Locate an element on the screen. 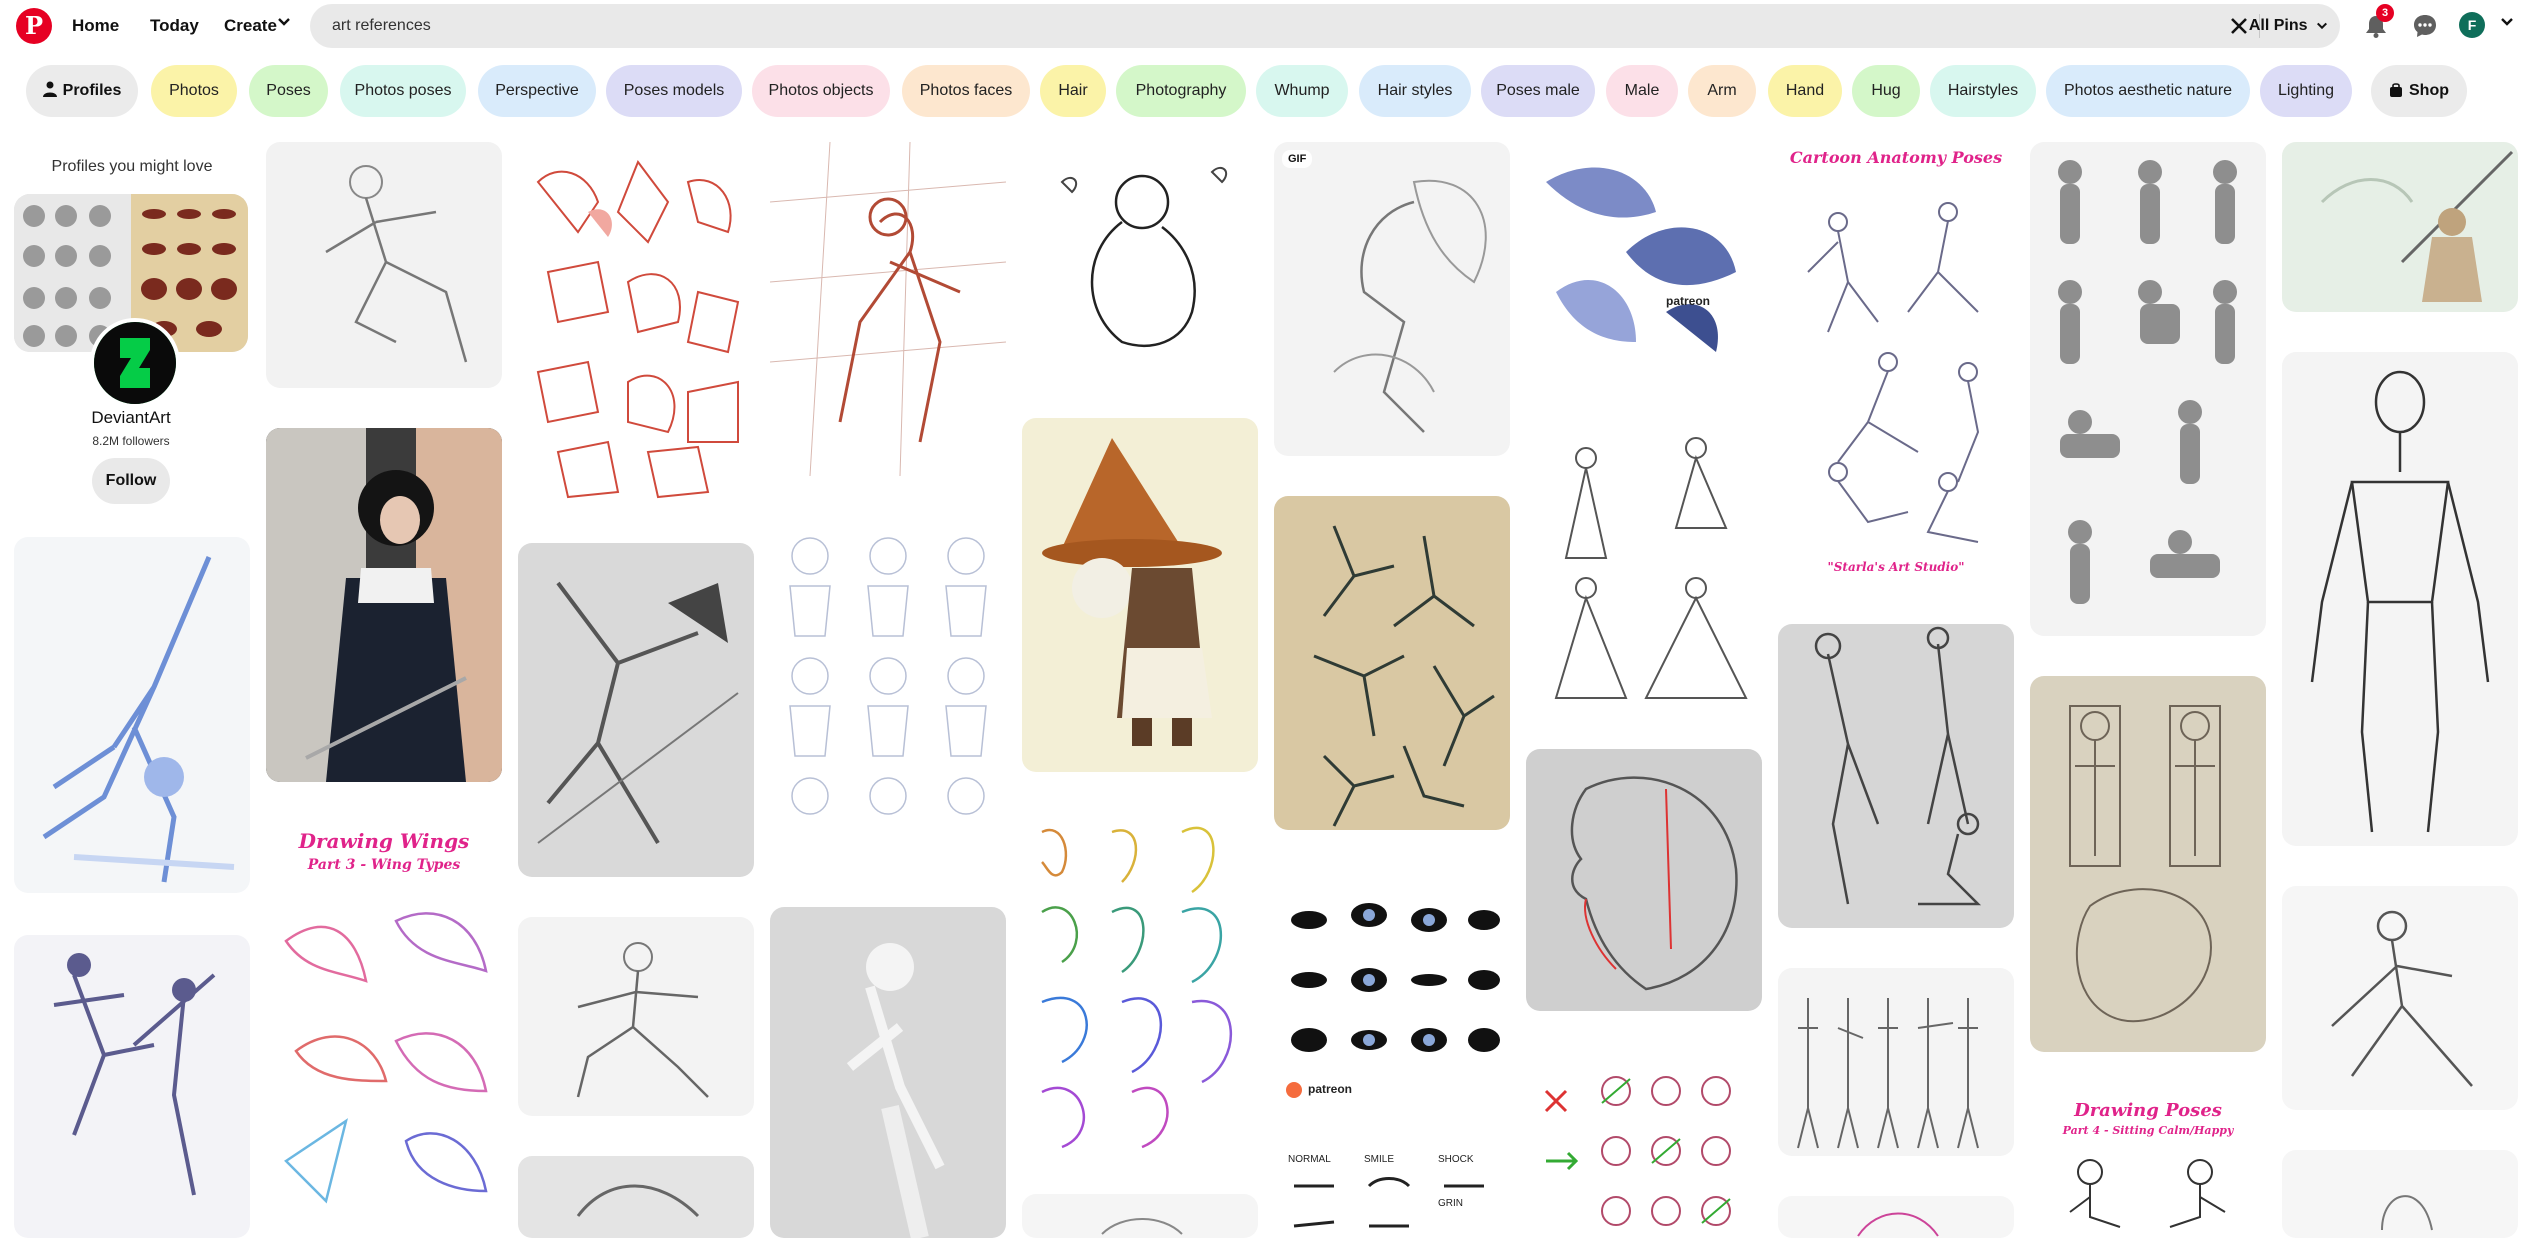  pin-gray-mannequin-poses is located at coordinates (2148, 389).